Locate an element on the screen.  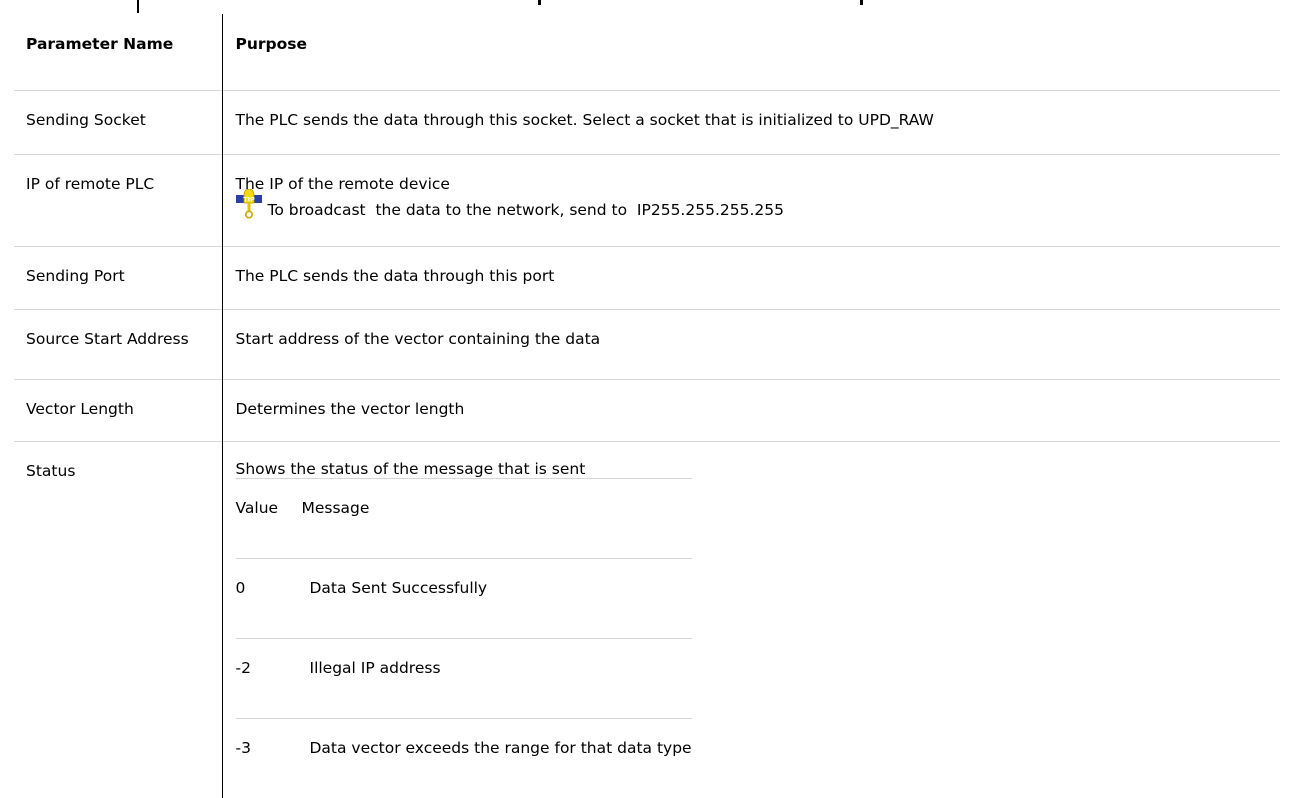
status-code-row: -2 Illegal IP address is located at coordinates (464, 678).